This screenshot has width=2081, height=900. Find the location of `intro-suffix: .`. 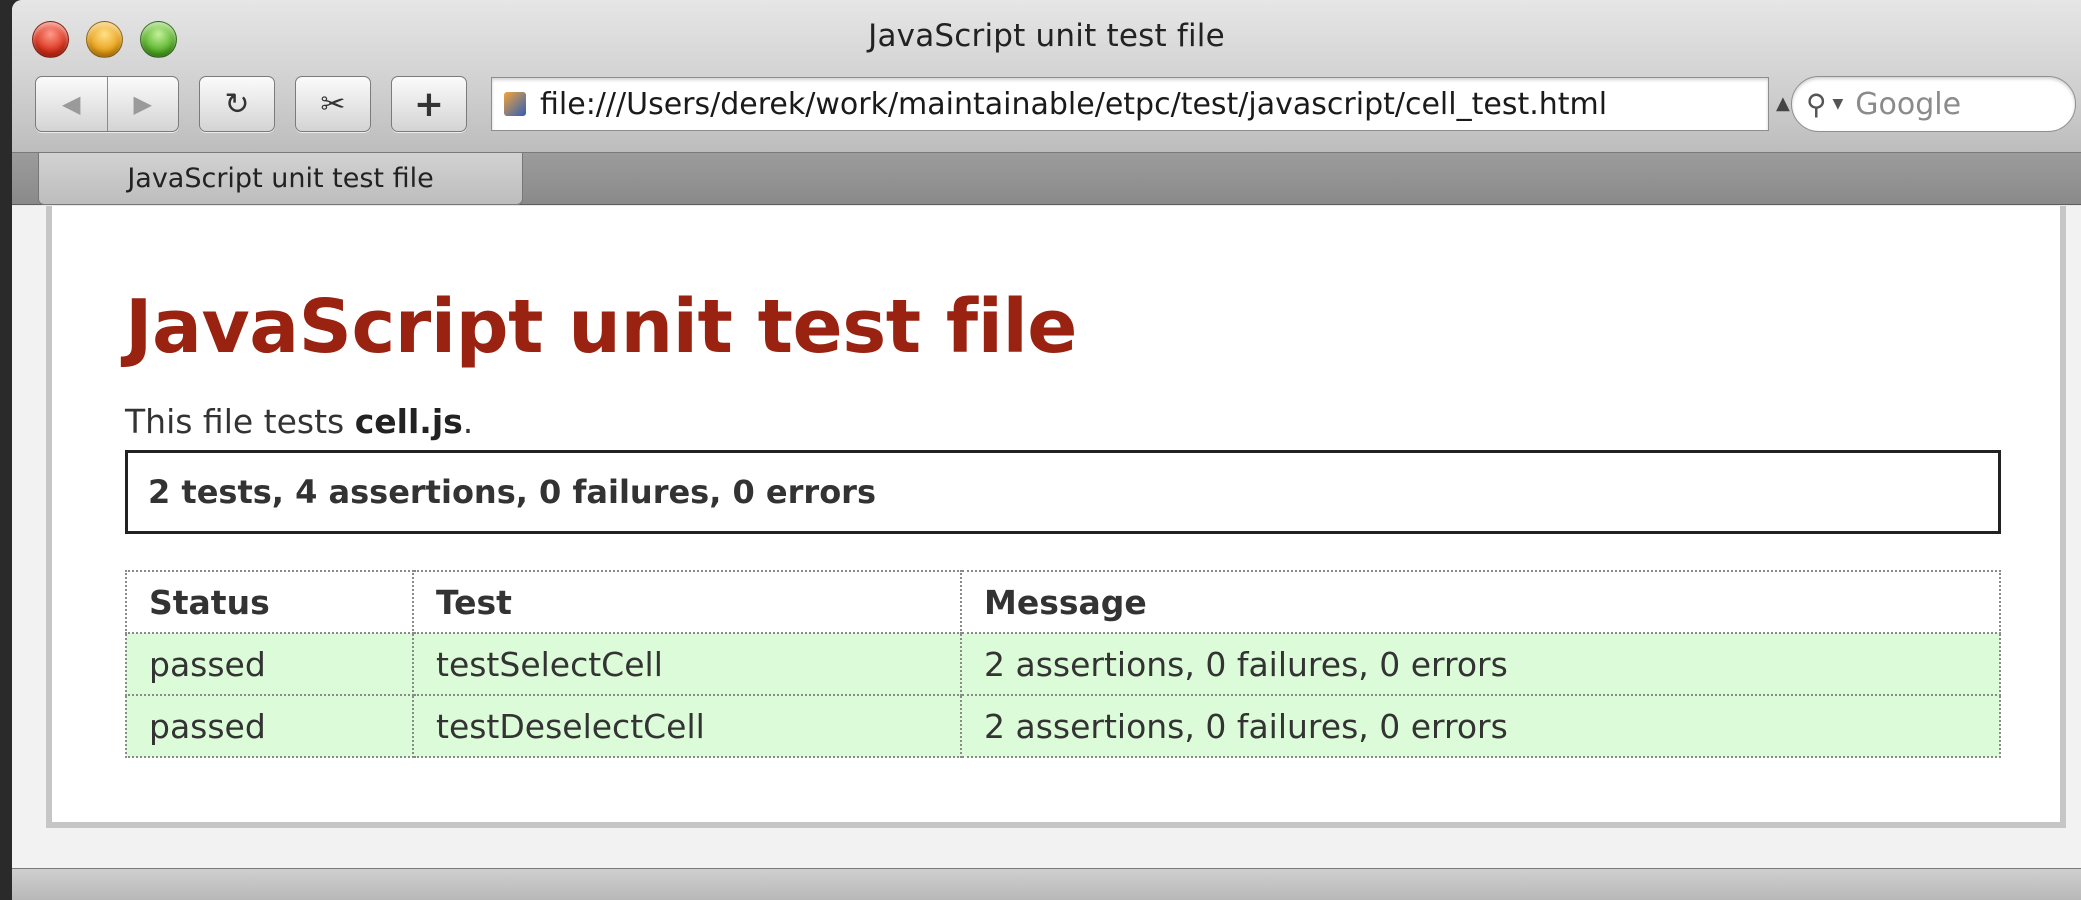

intro-suffix: . is located at coordinates (468, 421).